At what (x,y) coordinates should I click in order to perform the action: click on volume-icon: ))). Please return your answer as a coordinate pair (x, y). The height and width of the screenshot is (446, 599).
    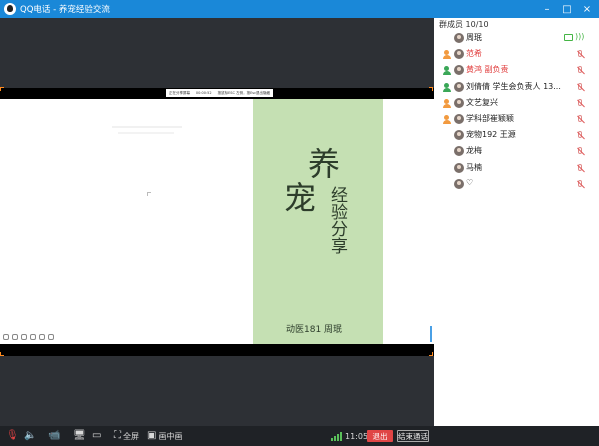
    Looking at the image, I should click on (580, 36).